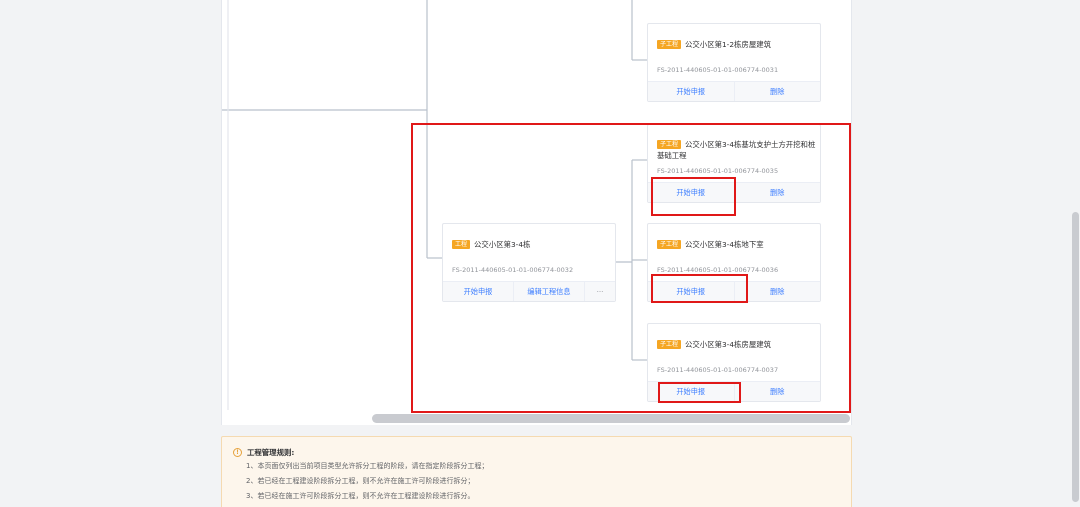 This screenshot has height=507, width=1080. Describe the element at coordinates (718, 70) in the screenshot. I see `project-code: FS-2011-440605-01-01-006774-0031` at that location.